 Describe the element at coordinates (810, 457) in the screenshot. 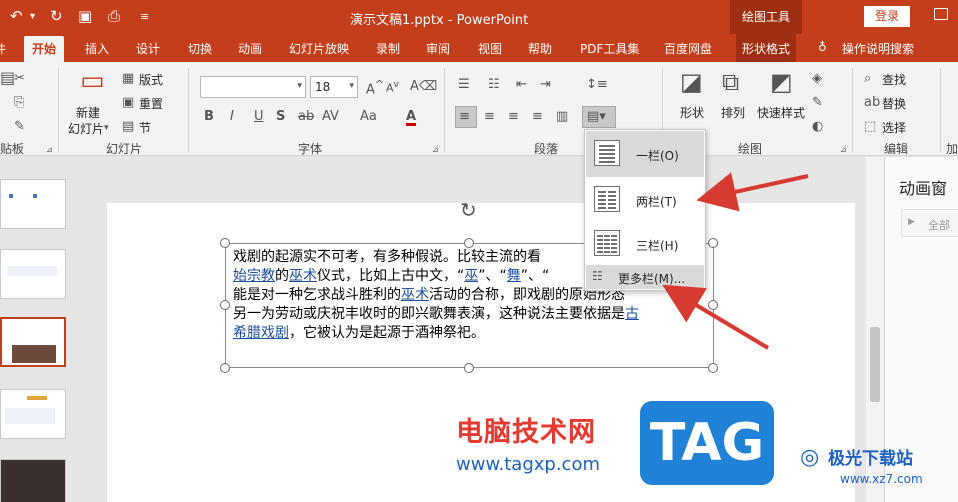

I see `aurora-logo-icon: ◎` at that location.